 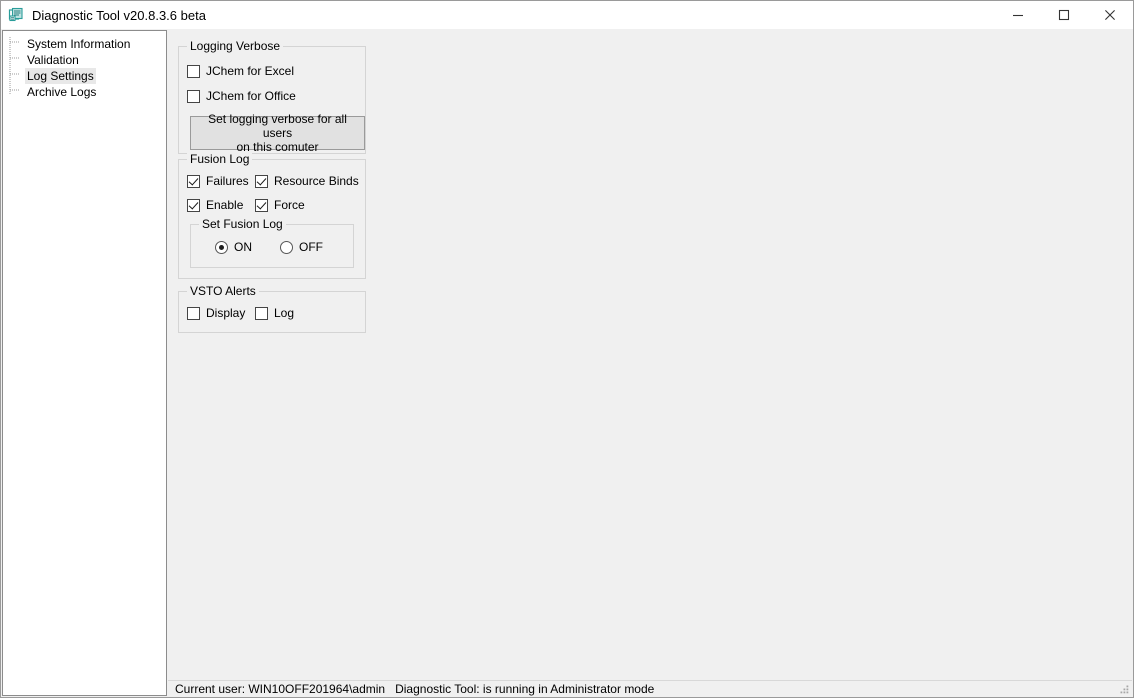 I want to click on tree-item-label: Archive Logs, so click(x=62, y=92).